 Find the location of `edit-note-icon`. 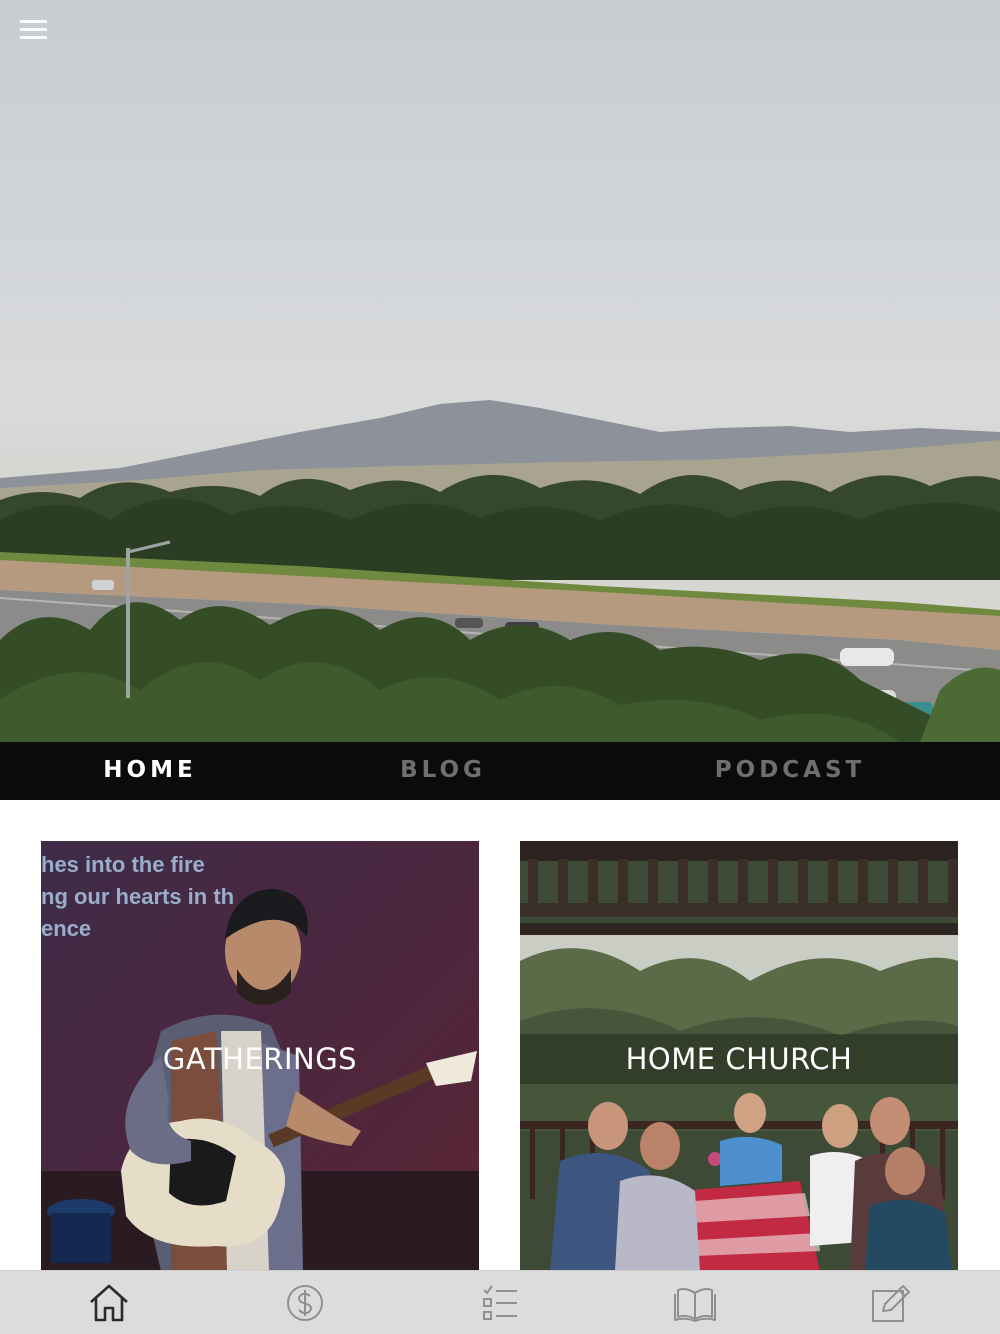

edit-note-icon is located at coordinates (890, 1303).